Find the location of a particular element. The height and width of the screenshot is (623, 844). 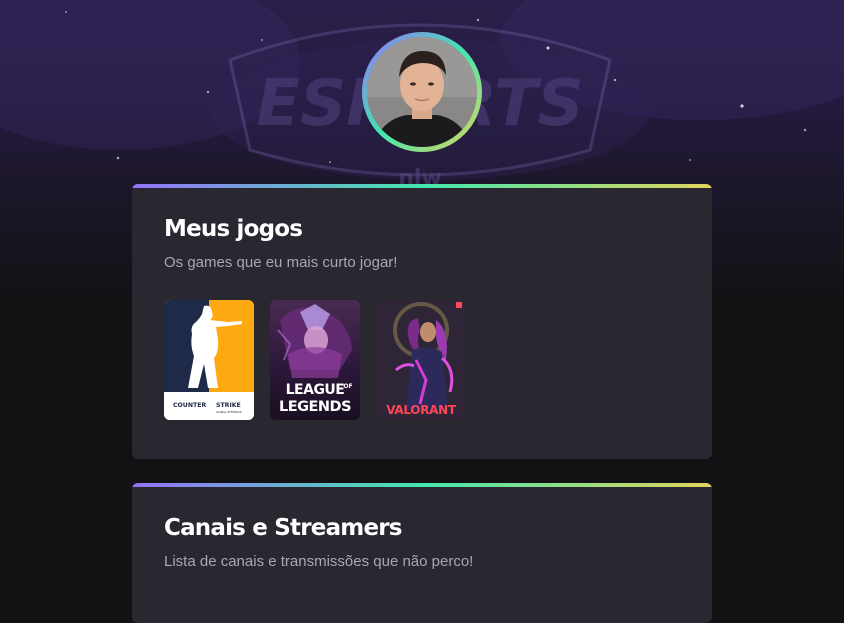

counter-strike-logo-counter: COUNTER is located at coordinates (189, 405).